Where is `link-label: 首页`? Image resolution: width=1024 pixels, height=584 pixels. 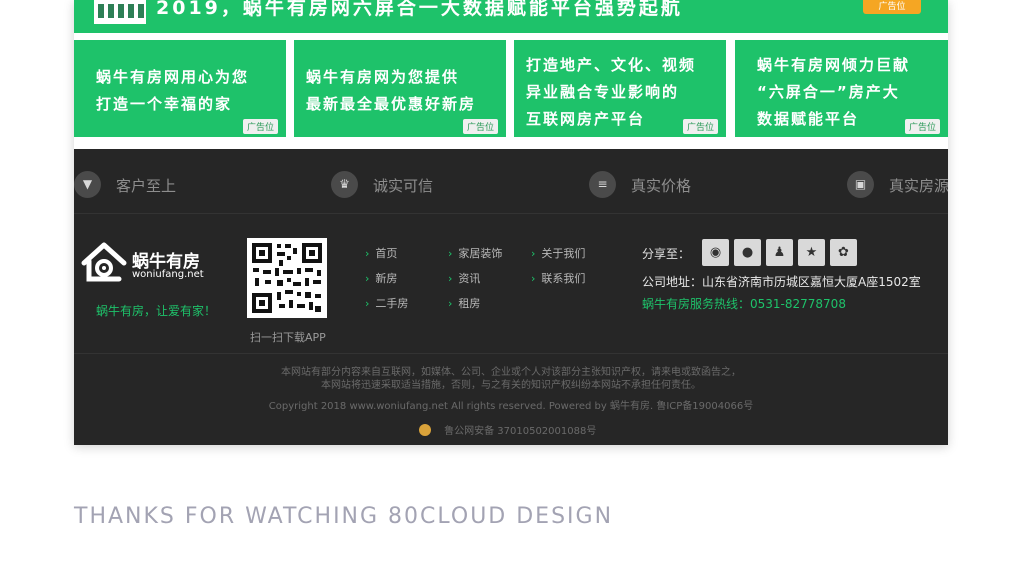 link-label: 首页 is located at coordinates (386, 253).